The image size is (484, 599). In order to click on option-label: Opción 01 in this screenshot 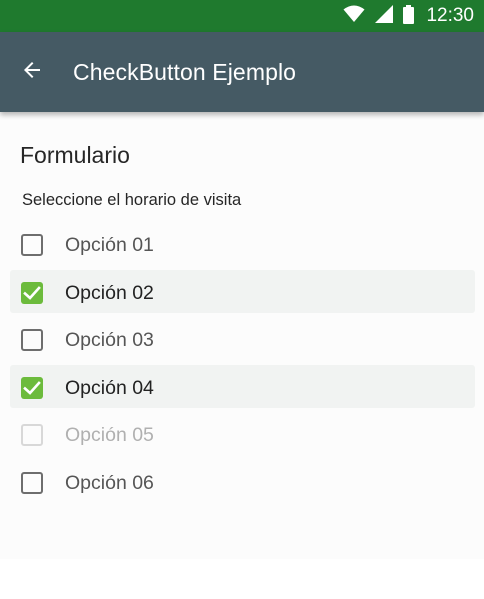, I will do `click(109, 245)`.